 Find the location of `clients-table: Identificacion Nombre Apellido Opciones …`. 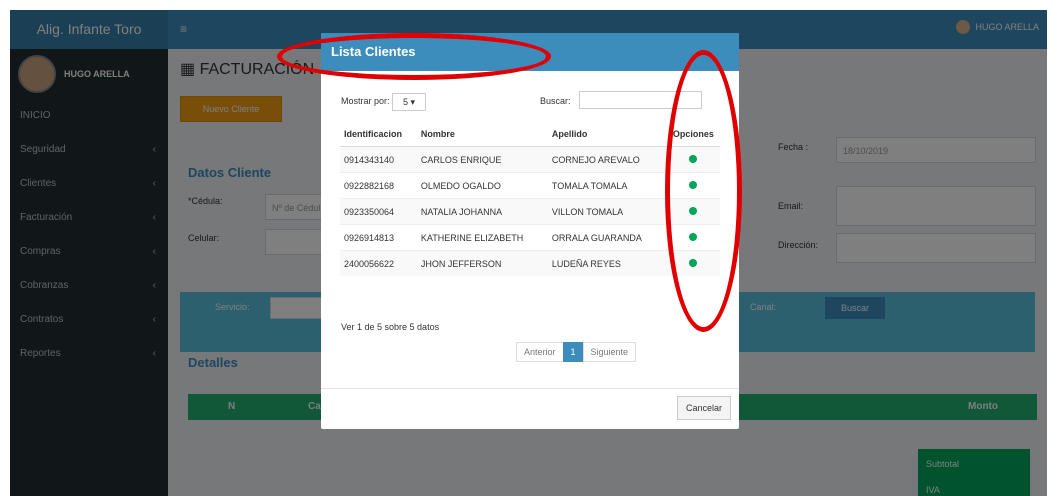

clients-table: Identificacion Nombre Apellido Opciones … is located at coordinates (530, 199).